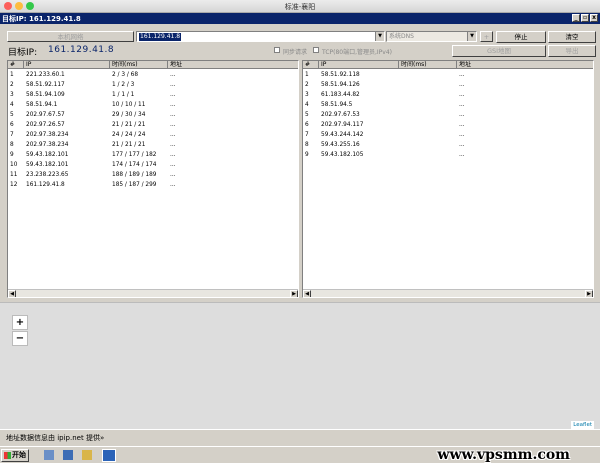 This screenshot has width=600, height=463. What do you see at coordinates (499, 51) in the screenshot?
I see `gsi-map-button: GSI地图` at bounding box center [499, 51].